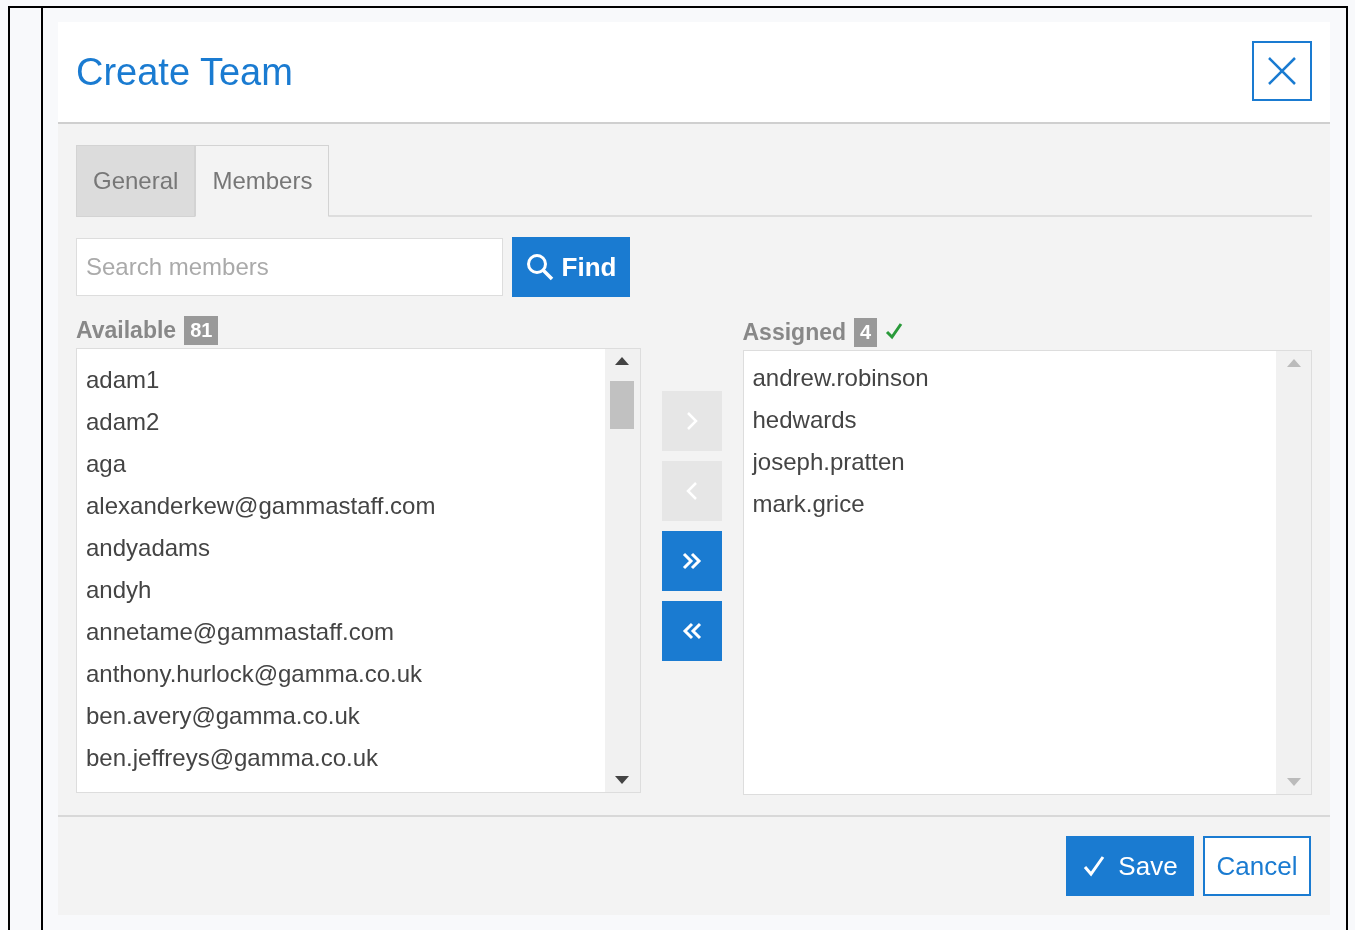  I want to click on tab: Members, so click(262, 181).